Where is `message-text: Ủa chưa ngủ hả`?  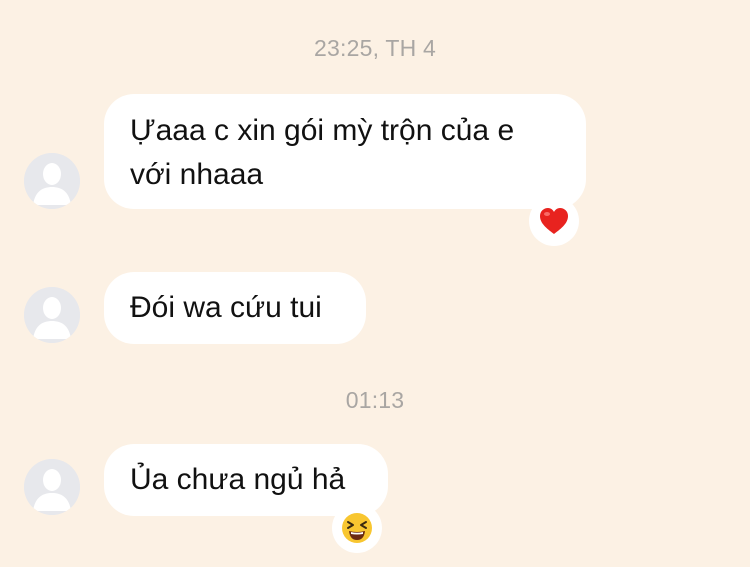
message-text: Ủa chưa ngủ hả is located at coordinates (238, 479).